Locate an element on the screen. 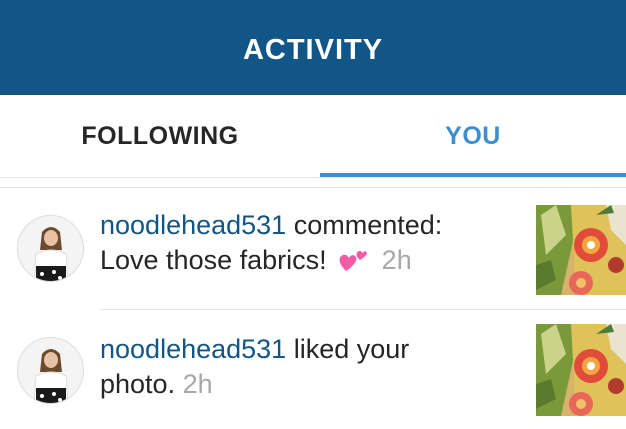  activity-action: commented: is located at coordinates (364, 225).